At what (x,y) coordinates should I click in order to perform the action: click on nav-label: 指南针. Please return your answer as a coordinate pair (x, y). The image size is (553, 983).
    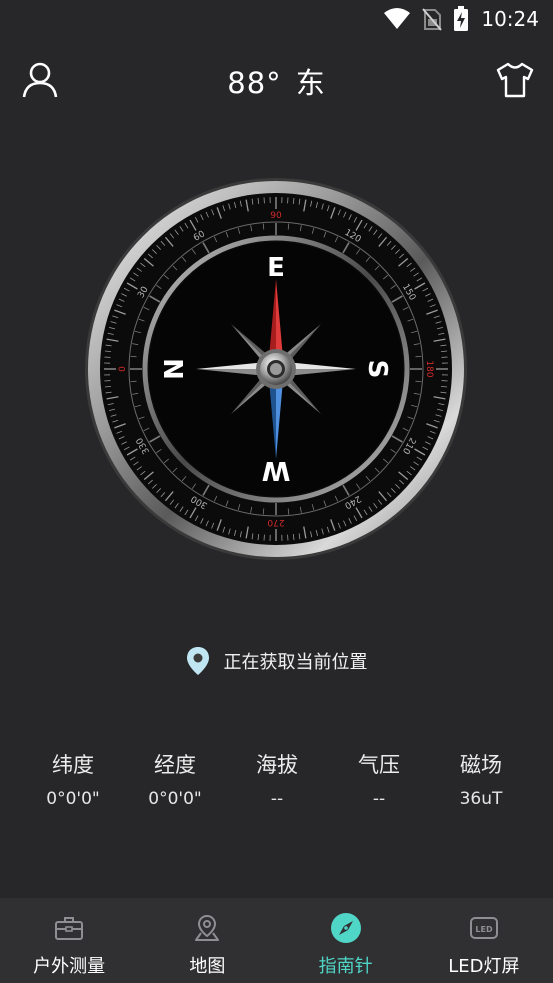
    Looking at the image, I should click on (345, 966).